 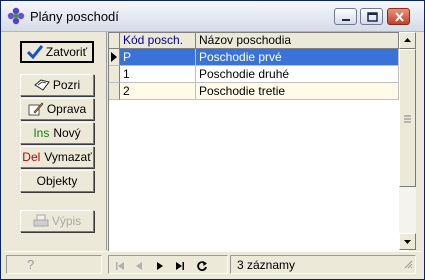 What do you see at coordinates (323, 264) in the screenshot?
I see `record-count-panel: 3 záznamy` at bounding box center [323, 264].